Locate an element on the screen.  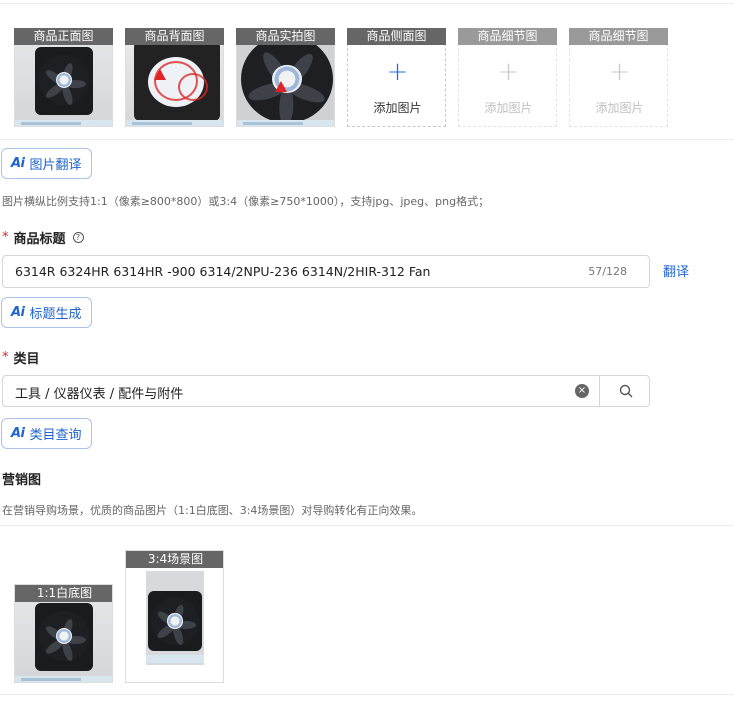
label-text: 营销图 is located at coordinates (22, 480).